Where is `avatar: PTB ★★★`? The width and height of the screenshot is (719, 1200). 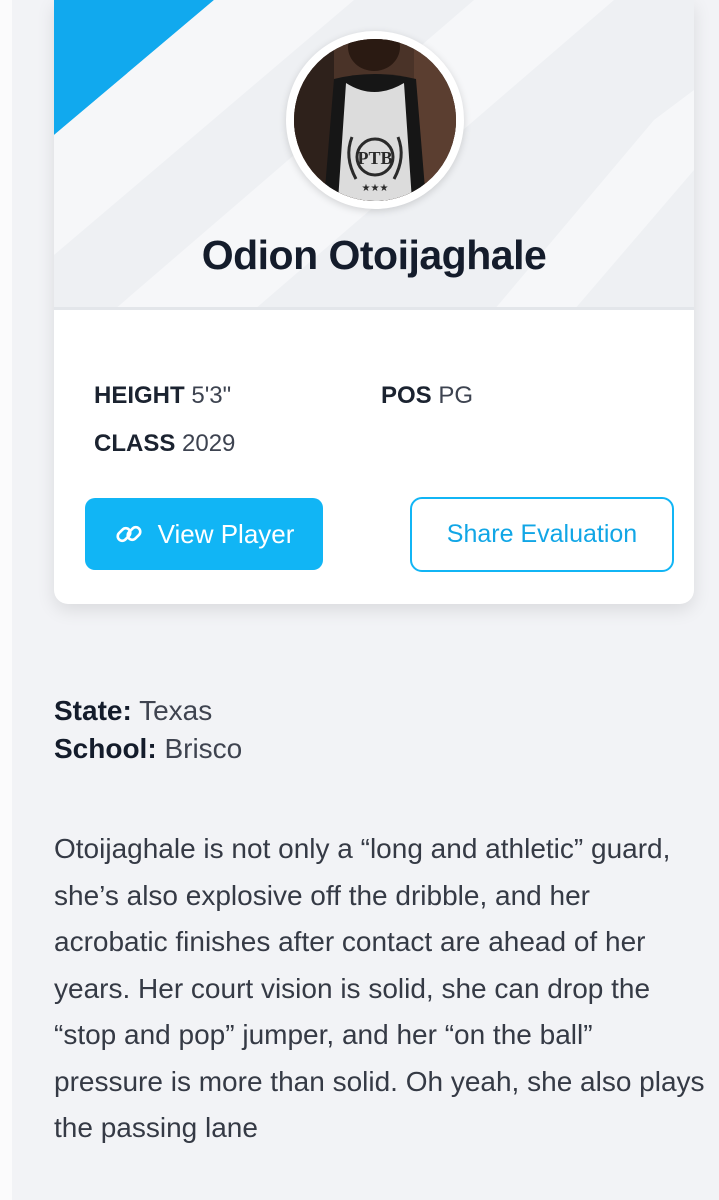 avatar: PTB ★★★ is located at coordinates (375, 120).